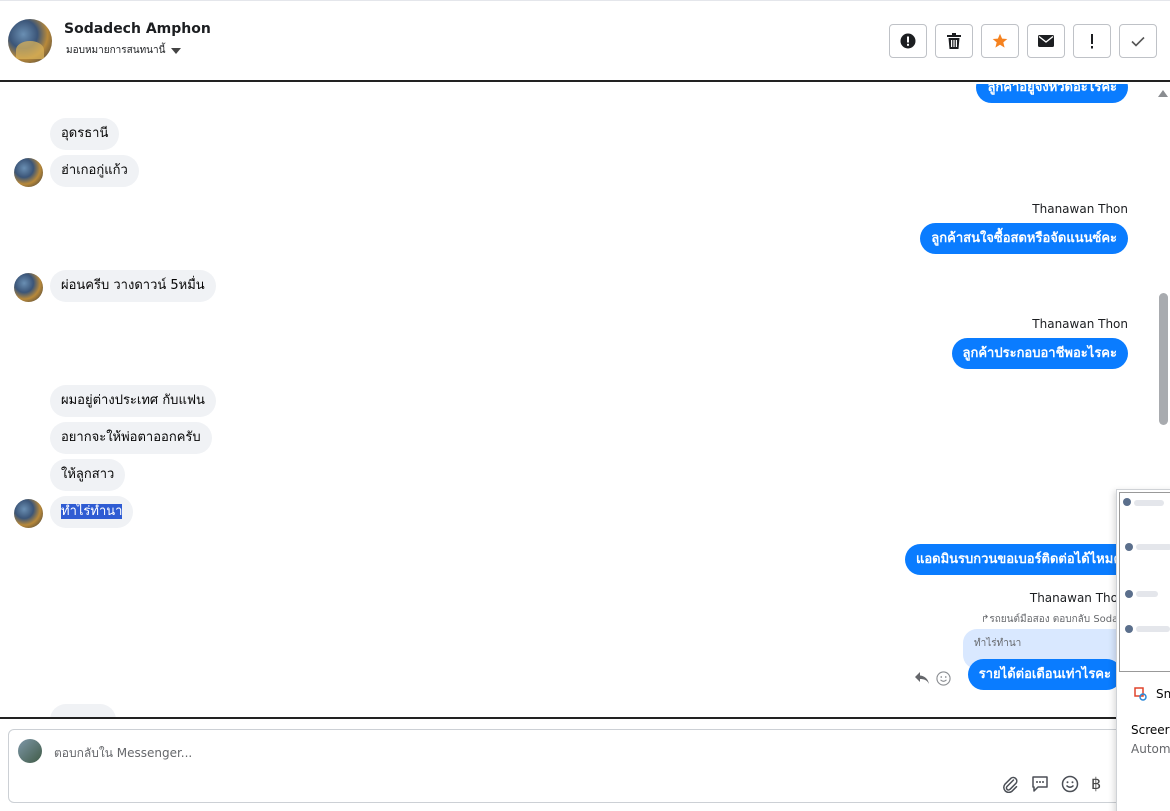  I want to click on trash-icon, so click(954, 41).